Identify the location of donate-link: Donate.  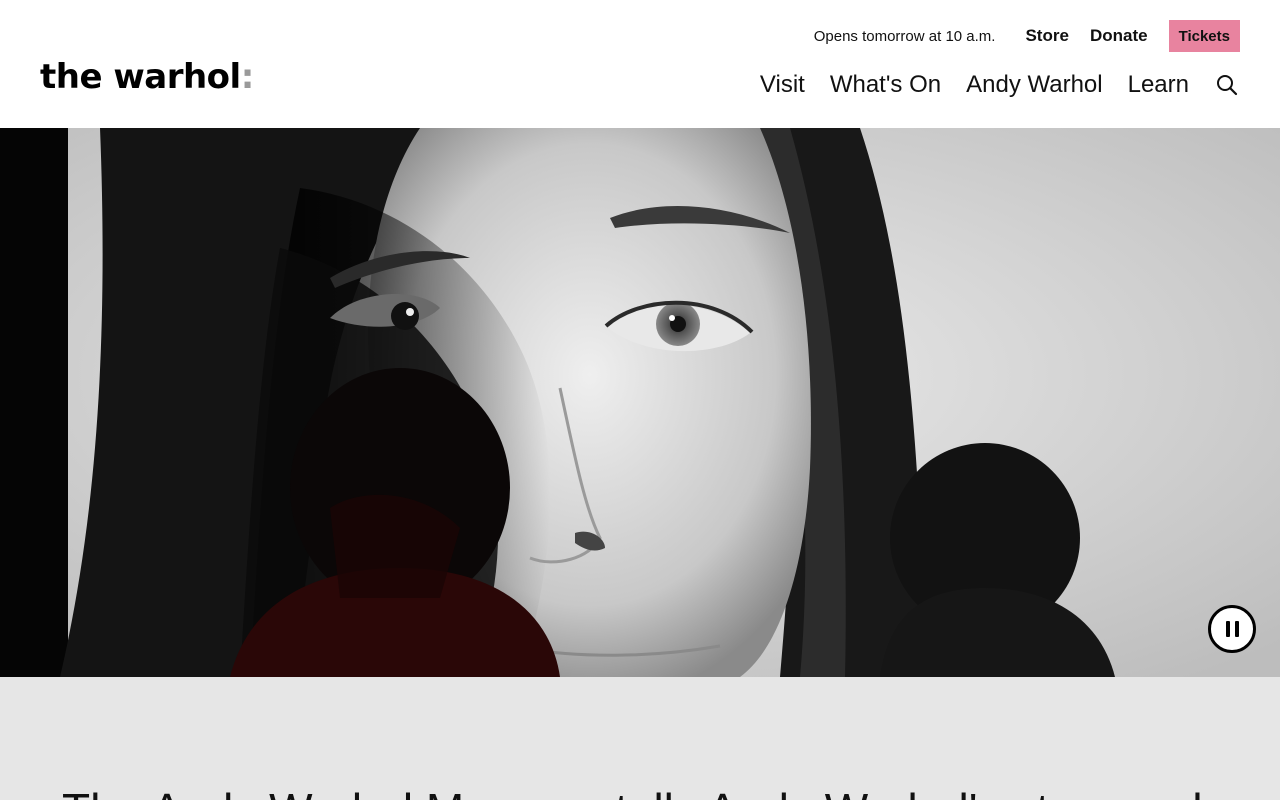
(1119, 36).